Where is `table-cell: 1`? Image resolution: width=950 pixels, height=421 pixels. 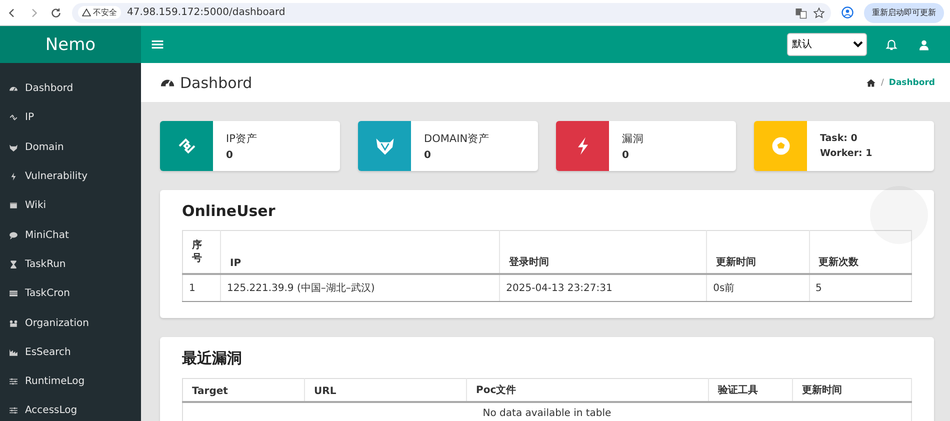
table-cell: 1 is located at coordinates (201, 288).